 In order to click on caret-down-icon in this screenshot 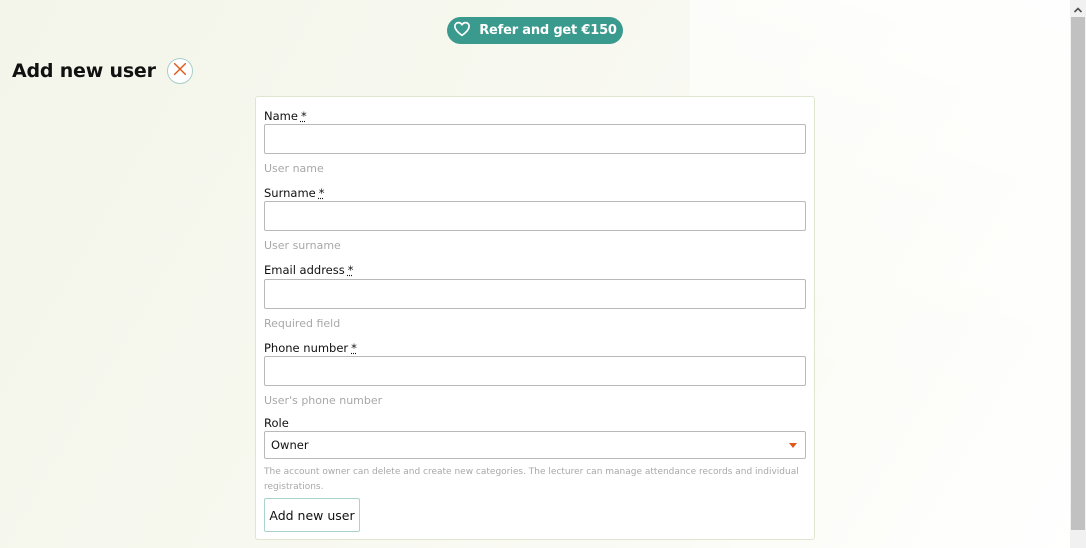, I will do `click(793, 445)`.